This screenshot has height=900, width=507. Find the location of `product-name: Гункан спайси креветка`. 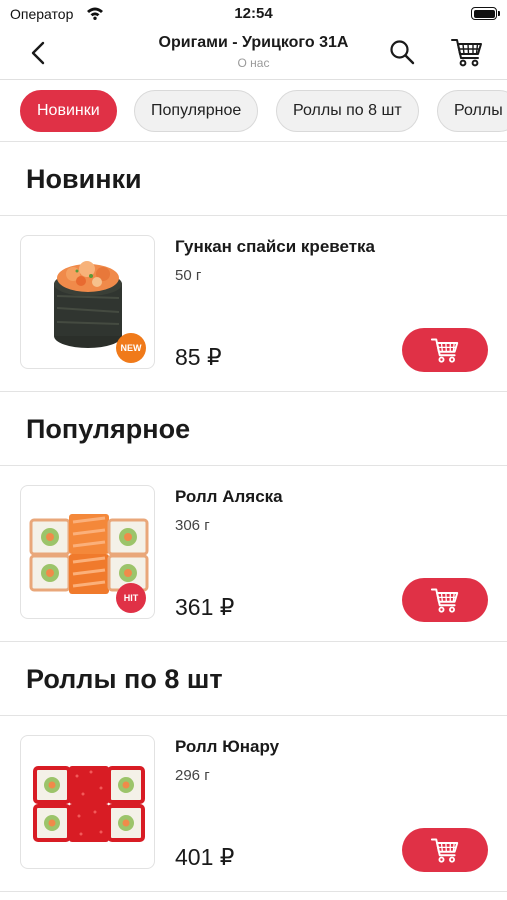

product-name: Гункан спайси креветка is located at coordinates (275, 247).